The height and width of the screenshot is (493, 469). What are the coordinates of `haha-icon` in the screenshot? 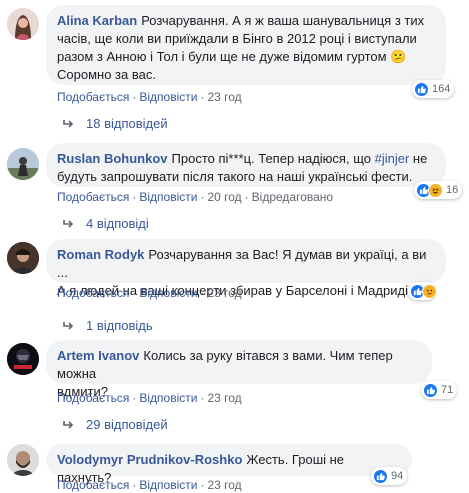 It's located at (435, 190).